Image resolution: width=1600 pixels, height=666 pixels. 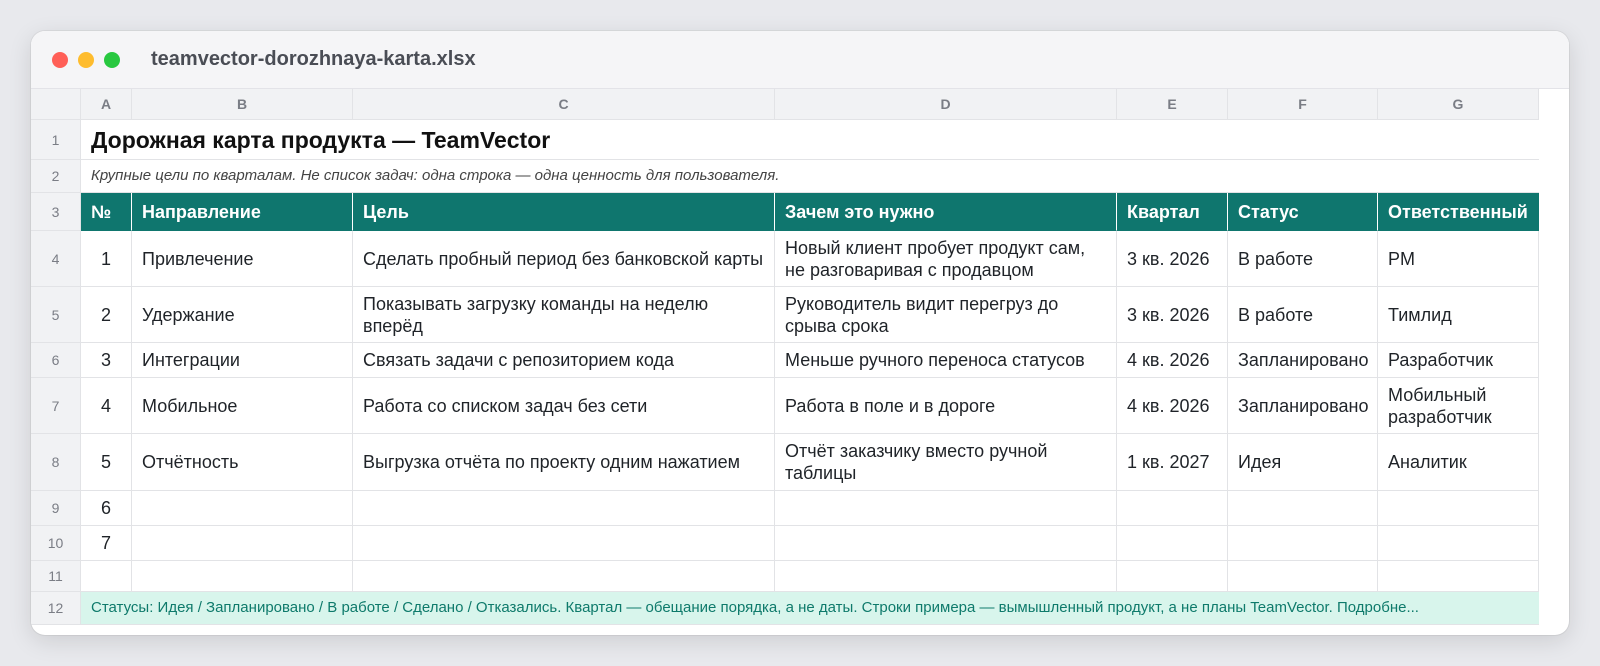 What do you see at coordinates (1303, 462) in the screenshot?
I see `cell-status: Идея` at bounding box center [1303, 462].